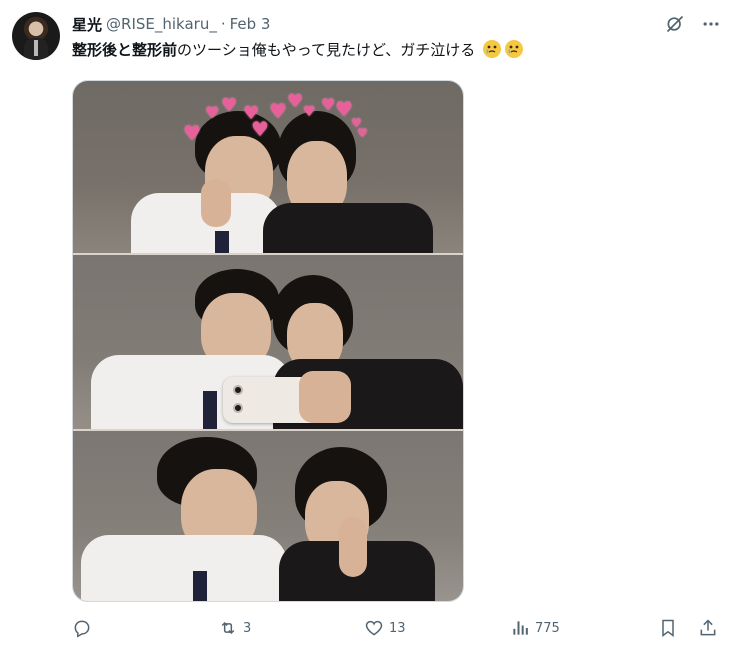 The width and height of the screenshot is (735, 646). I want to click on bookmark-icon, so click(668, 628).